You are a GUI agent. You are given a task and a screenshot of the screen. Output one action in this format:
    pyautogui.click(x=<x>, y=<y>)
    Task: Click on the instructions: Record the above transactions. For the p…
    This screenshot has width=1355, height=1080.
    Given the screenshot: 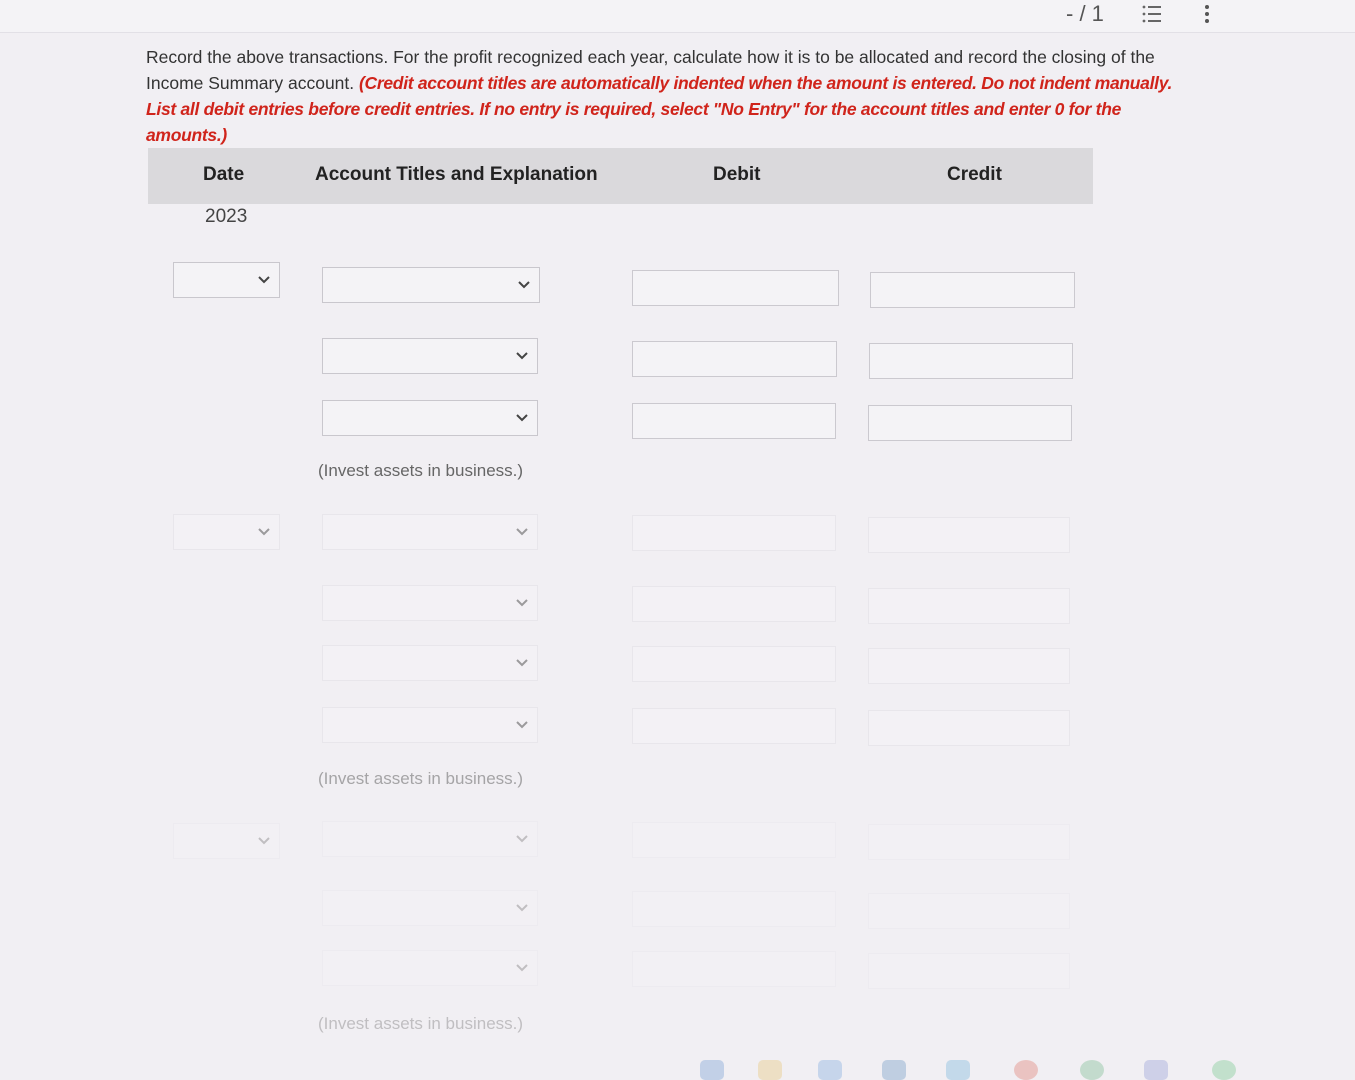 What is the action you would take?
    pyautogui.click(x=676, y=96)
    